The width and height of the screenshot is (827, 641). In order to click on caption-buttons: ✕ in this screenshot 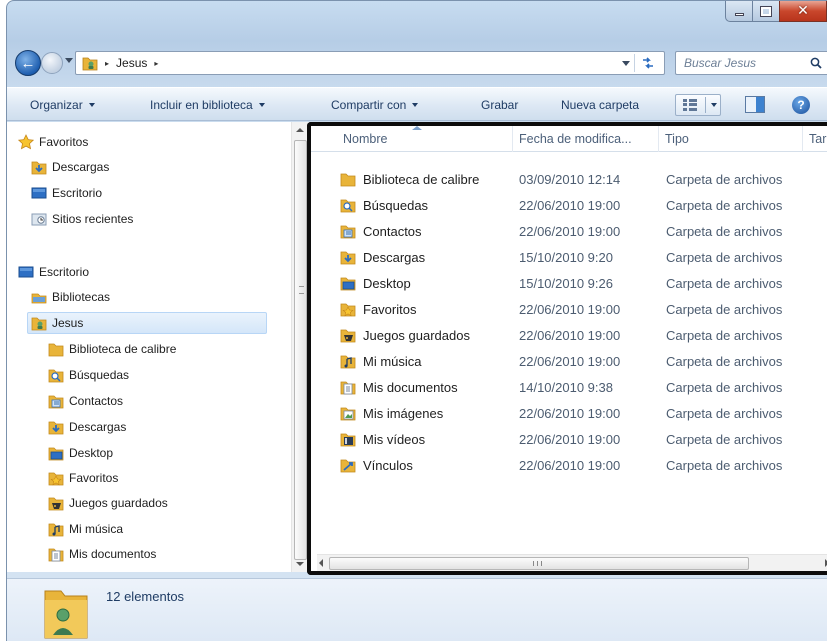, I will do `click(776, 12)`.